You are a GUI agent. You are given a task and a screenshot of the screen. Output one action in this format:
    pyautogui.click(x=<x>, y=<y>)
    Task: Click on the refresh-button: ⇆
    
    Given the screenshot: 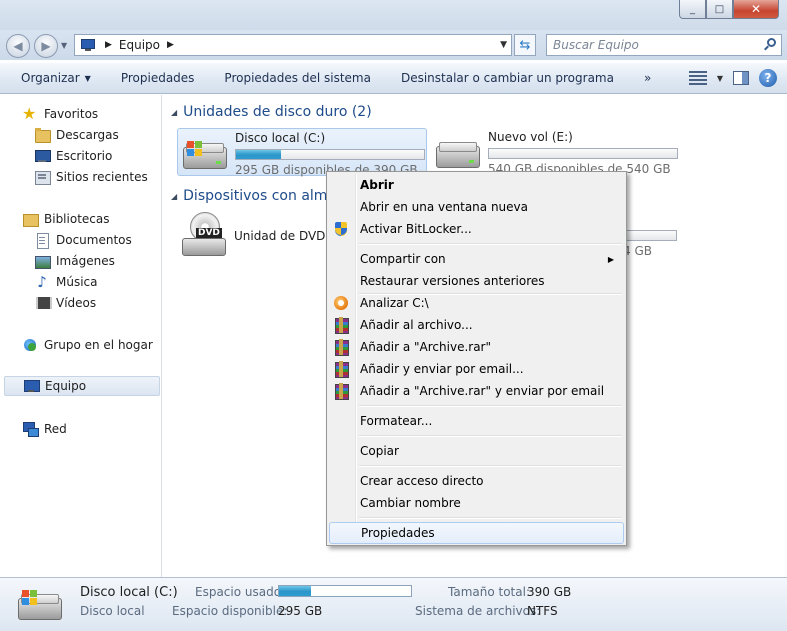 What is the action you would take?
    pyautogui.click(x=525, y=45)
    